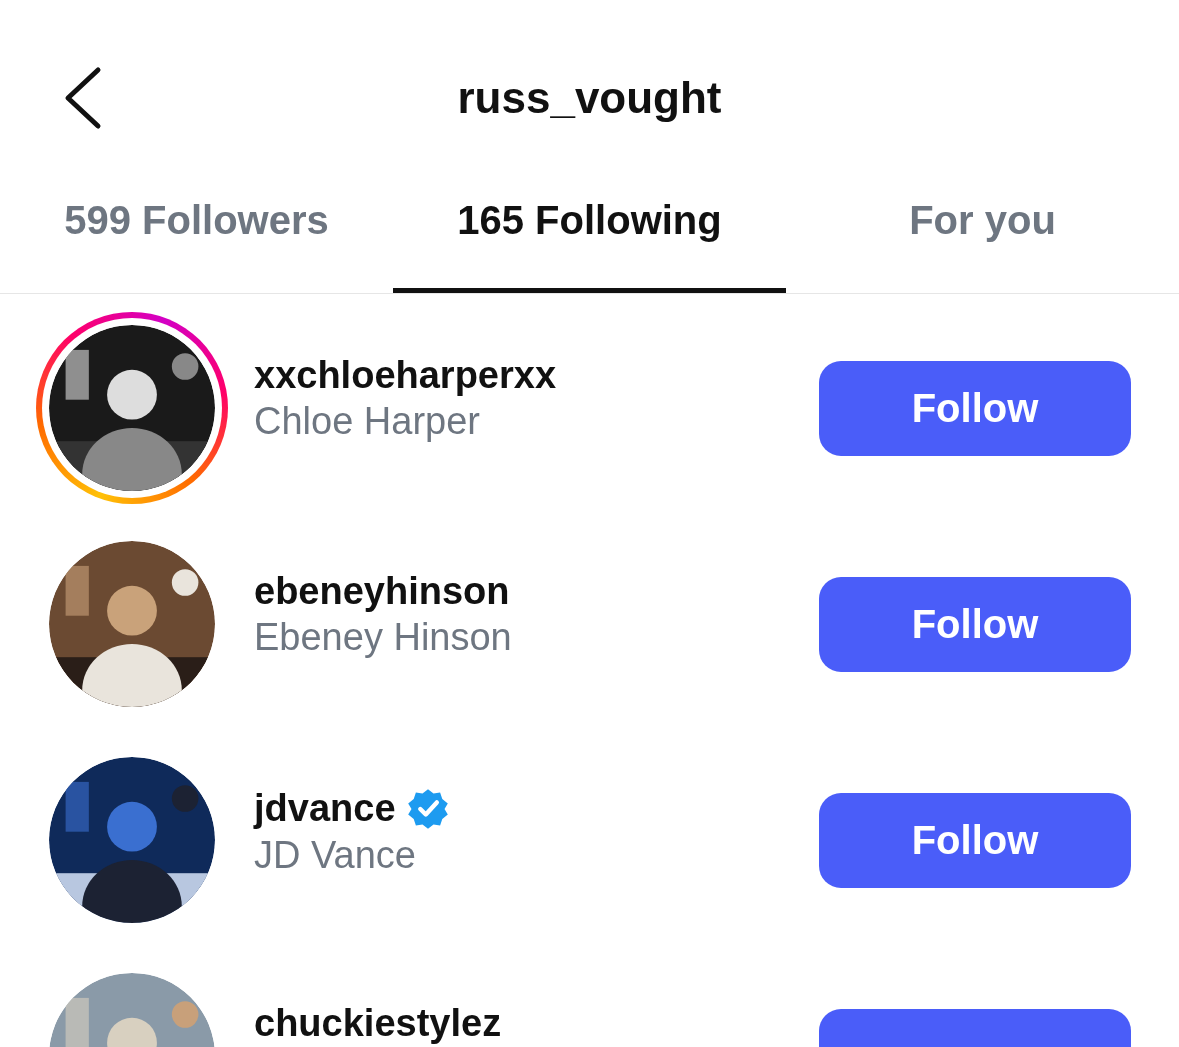 Image resolution: width=1179 pixels, height=1047 pixels. What do you see at coordinates (589, 229) in the screenshot?
I see `tab: 165 Following` at bounding box center [589, 229].